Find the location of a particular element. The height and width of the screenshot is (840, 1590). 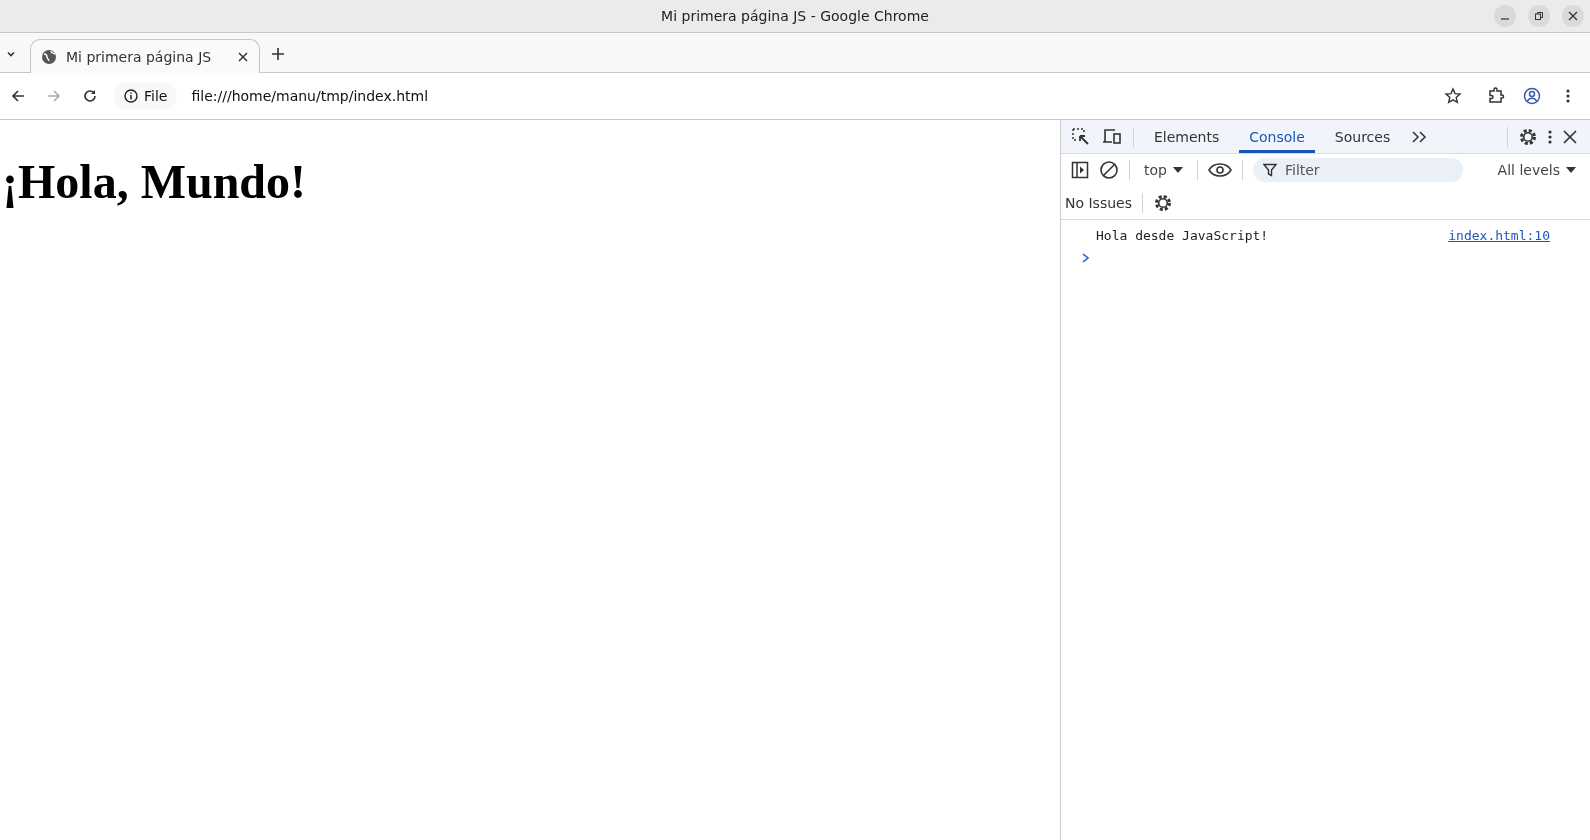

context-dropdown: top is located at coordinates (1163, 170).